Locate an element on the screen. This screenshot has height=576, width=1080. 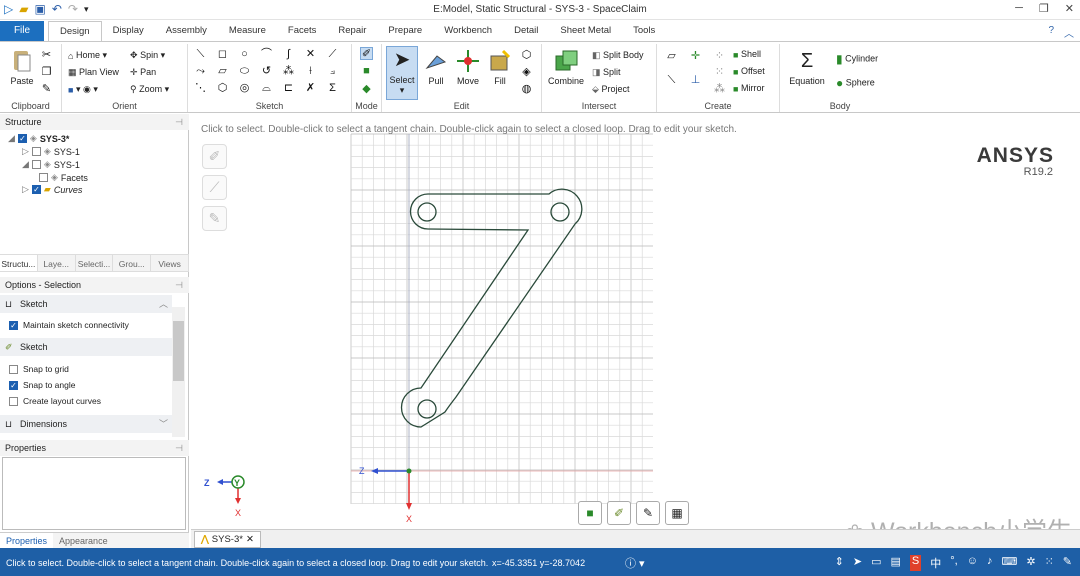
sweep-arc-icon: ↺ is located at coordinates (266, 71).